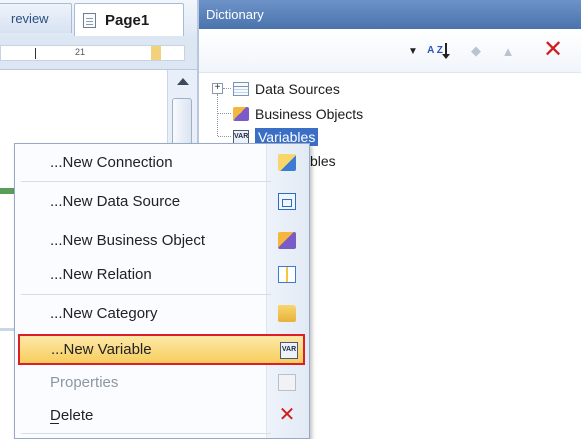  What do you see at coordinates (111, 162) in the screenshot?
I see `menu-item-label: ...New Connection` at bounding box center [111, 162].